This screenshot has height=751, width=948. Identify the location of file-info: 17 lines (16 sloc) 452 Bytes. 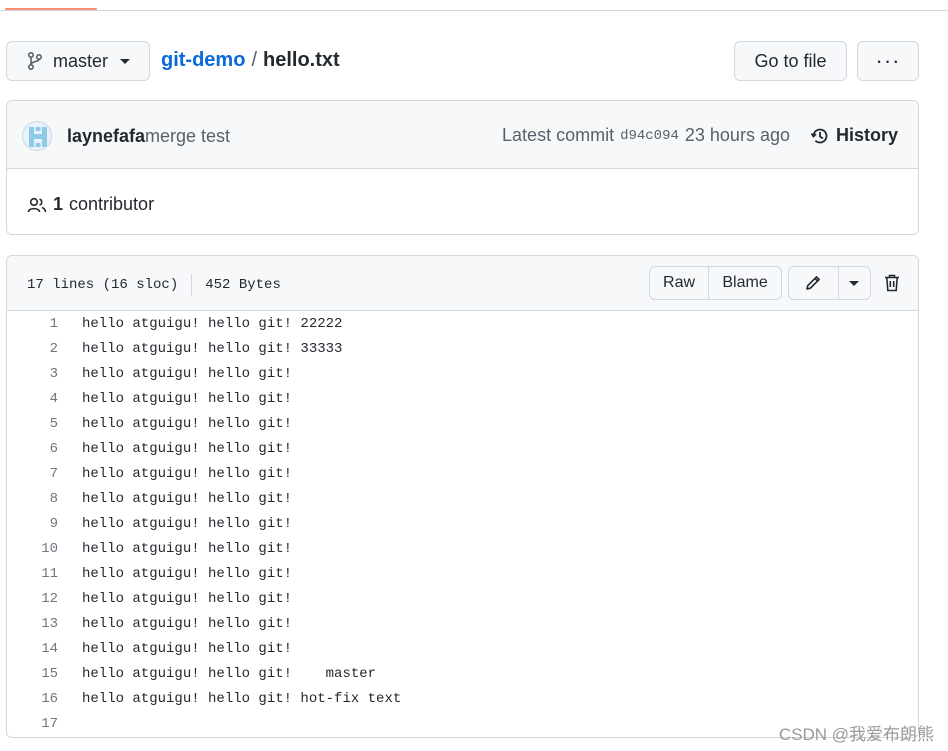
(154, 285).